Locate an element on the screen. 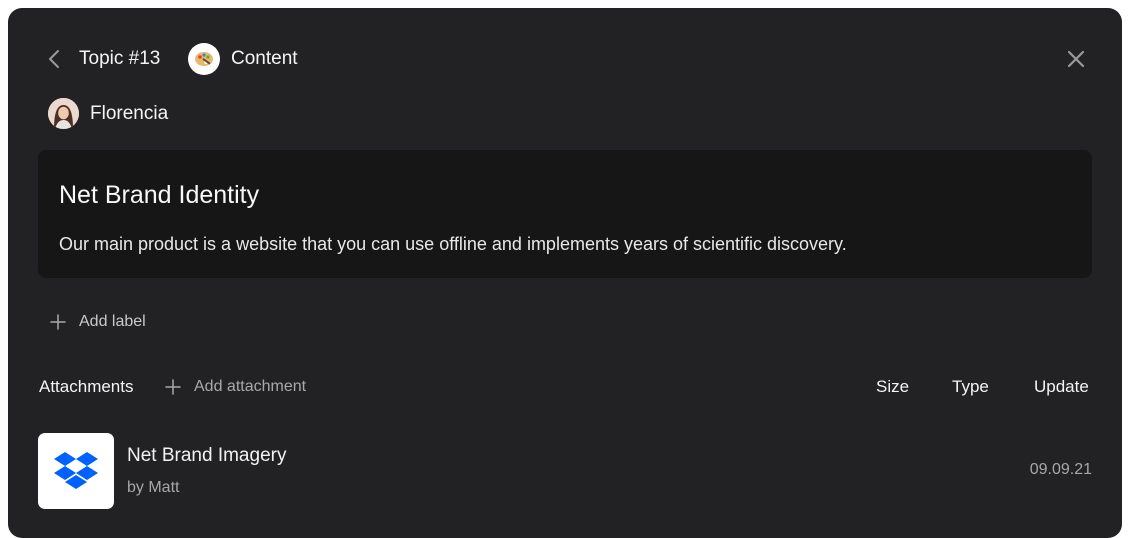 Image resolution: width=1128 pixels, height=538 pixels. attachment-row: Net Brand Imagery by Matt 09.09.21 is located at coordinates (565, 472).